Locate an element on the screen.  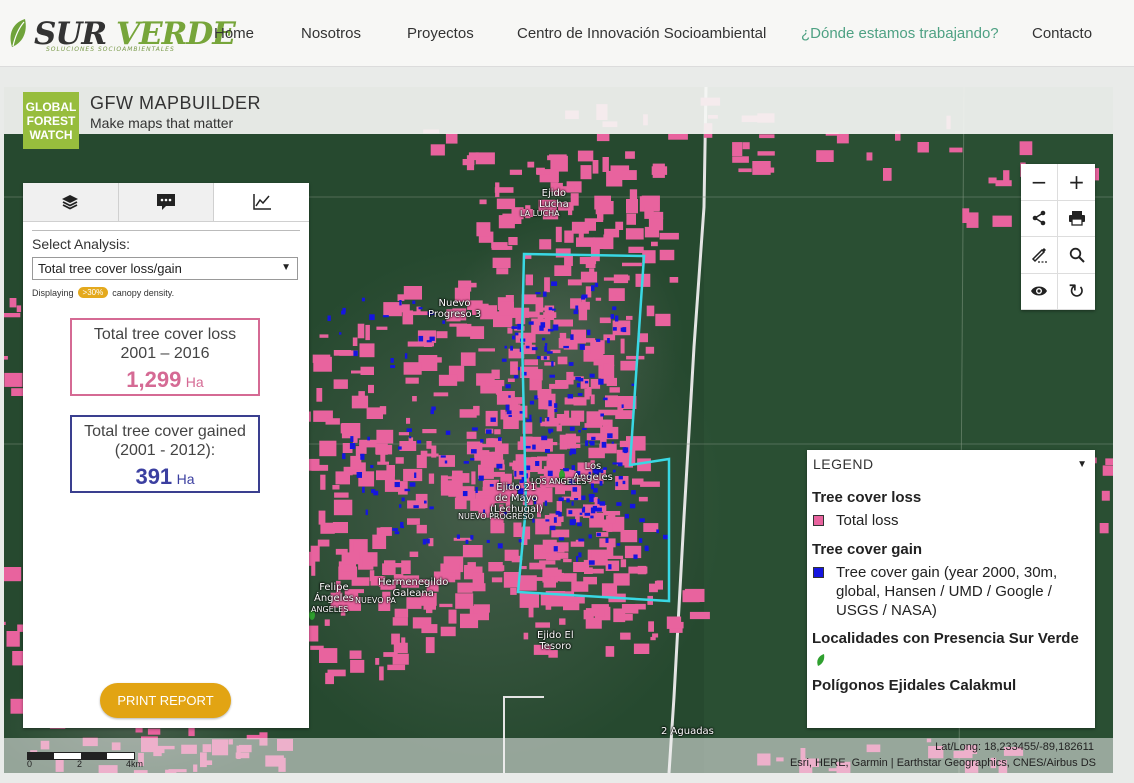
nav-centro-innovacion: Centro de Innovación Socioambiental is located at coordinates (641, 33).